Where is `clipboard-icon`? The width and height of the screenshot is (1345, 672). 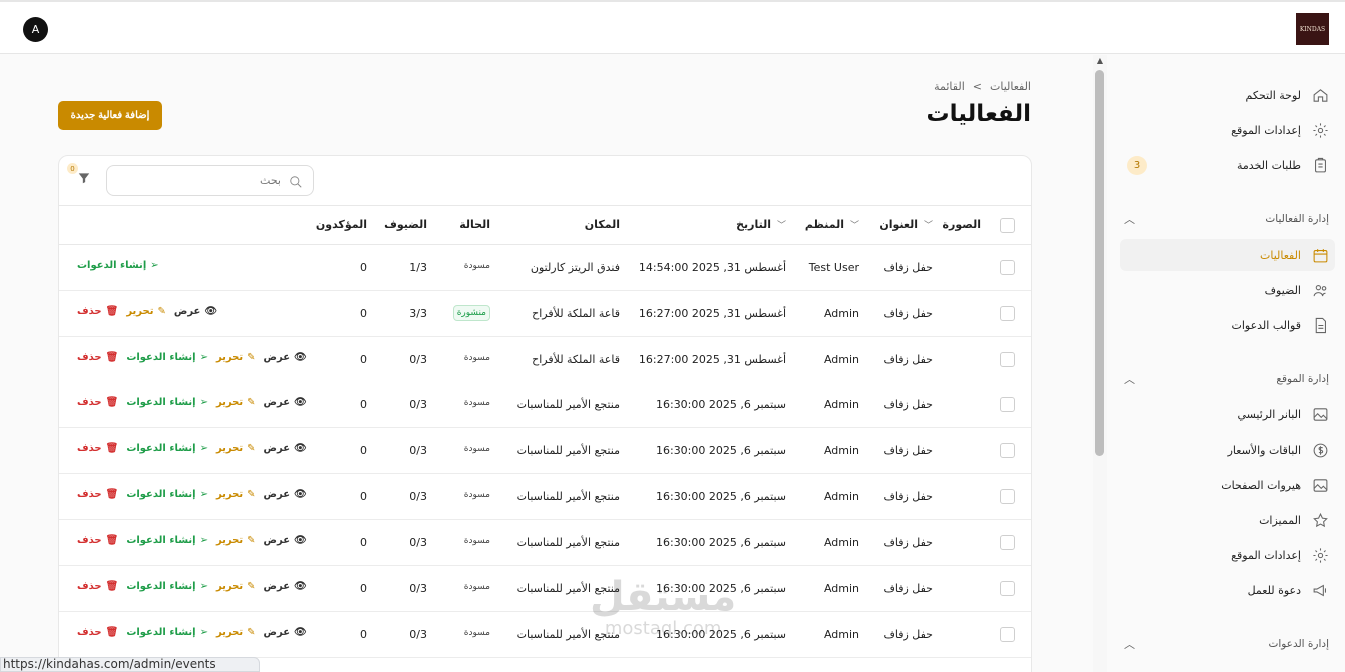
clipboard-icon is located at coordinates (1320, 165).